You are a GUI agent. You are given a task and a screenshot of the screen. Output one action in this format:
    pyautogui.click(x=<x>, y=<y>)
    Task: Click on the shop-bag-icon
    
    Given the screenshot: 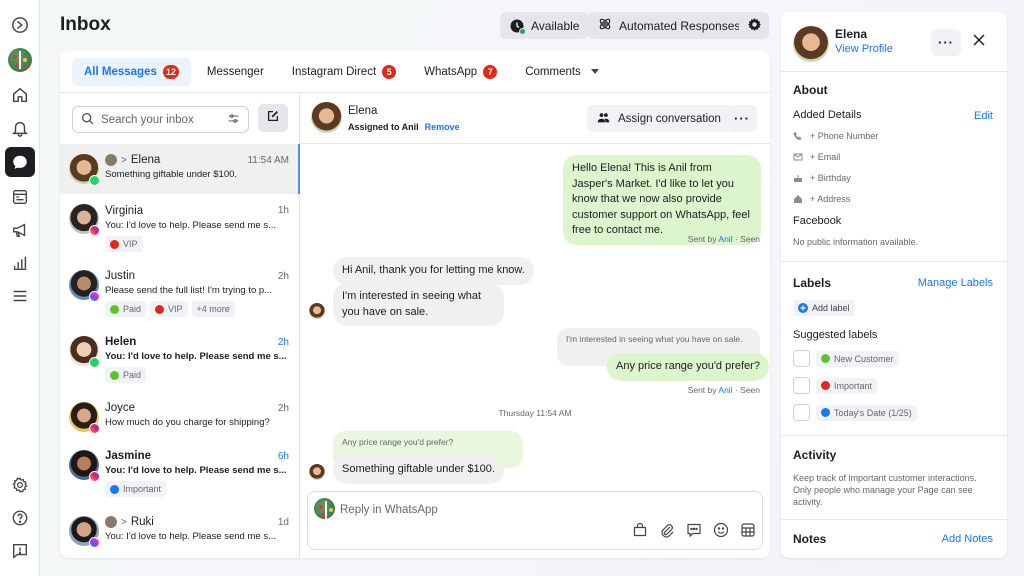 What is the action you would take?
    pyautogui.click(x=640, y=532)
    